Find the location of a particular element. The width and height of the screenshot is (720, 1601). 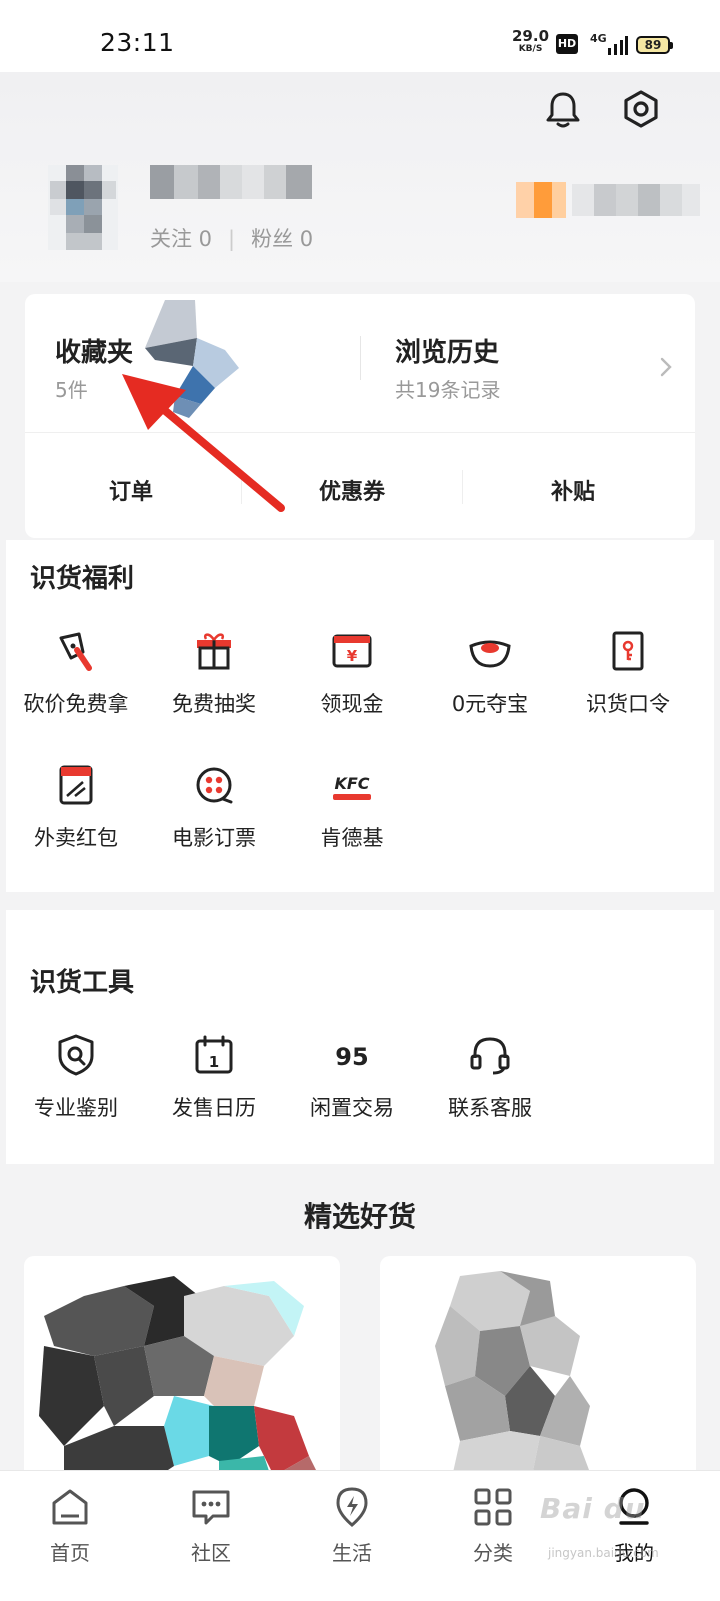

tool-label: 发售日历 is located at coordinates (214, 1108).